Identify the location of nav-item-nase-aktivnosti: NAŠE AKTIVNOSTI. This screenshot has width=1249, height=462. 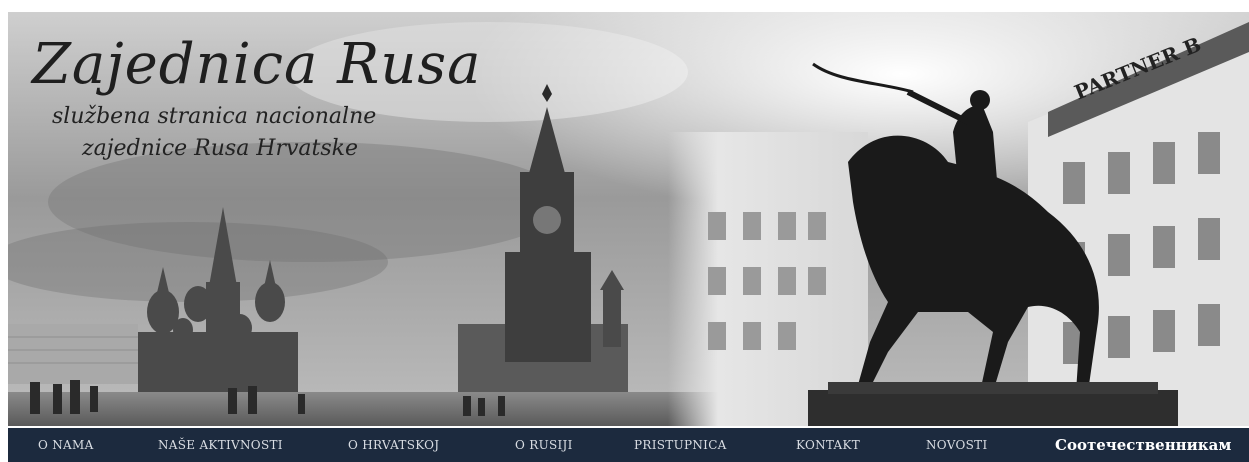
(220, 445).